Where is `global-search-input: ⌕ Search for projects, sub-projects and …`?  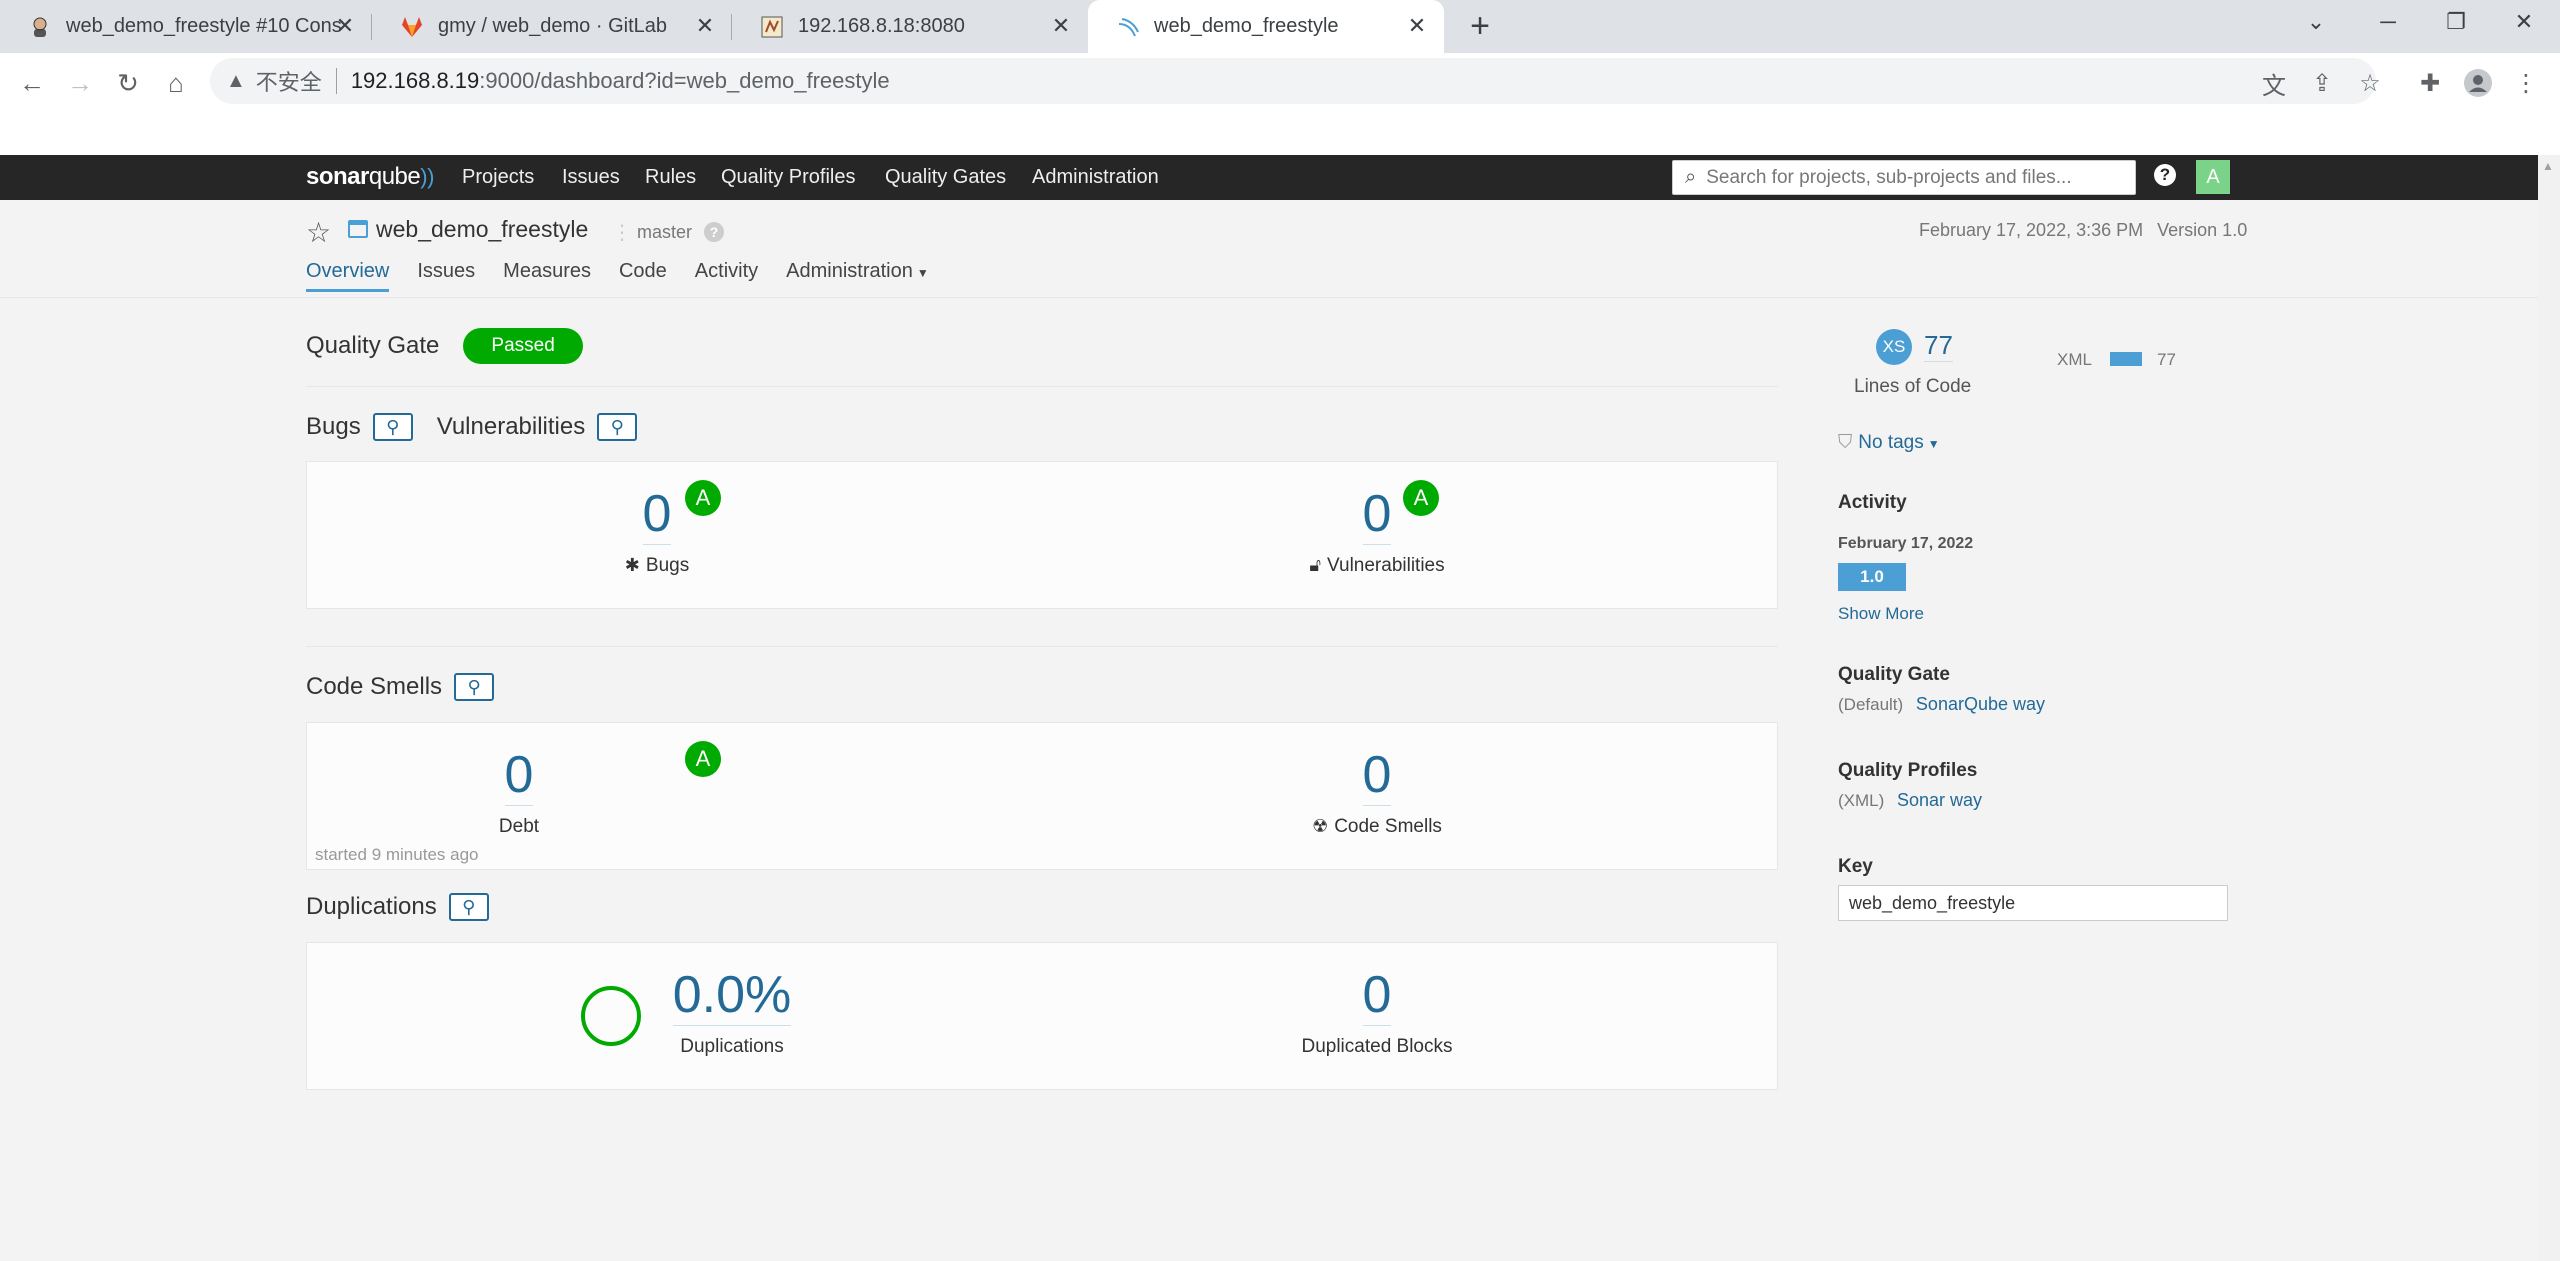 global-search-input: ⌕ Search for projects, sub-projects and … is located at coordinates (1904, 177).